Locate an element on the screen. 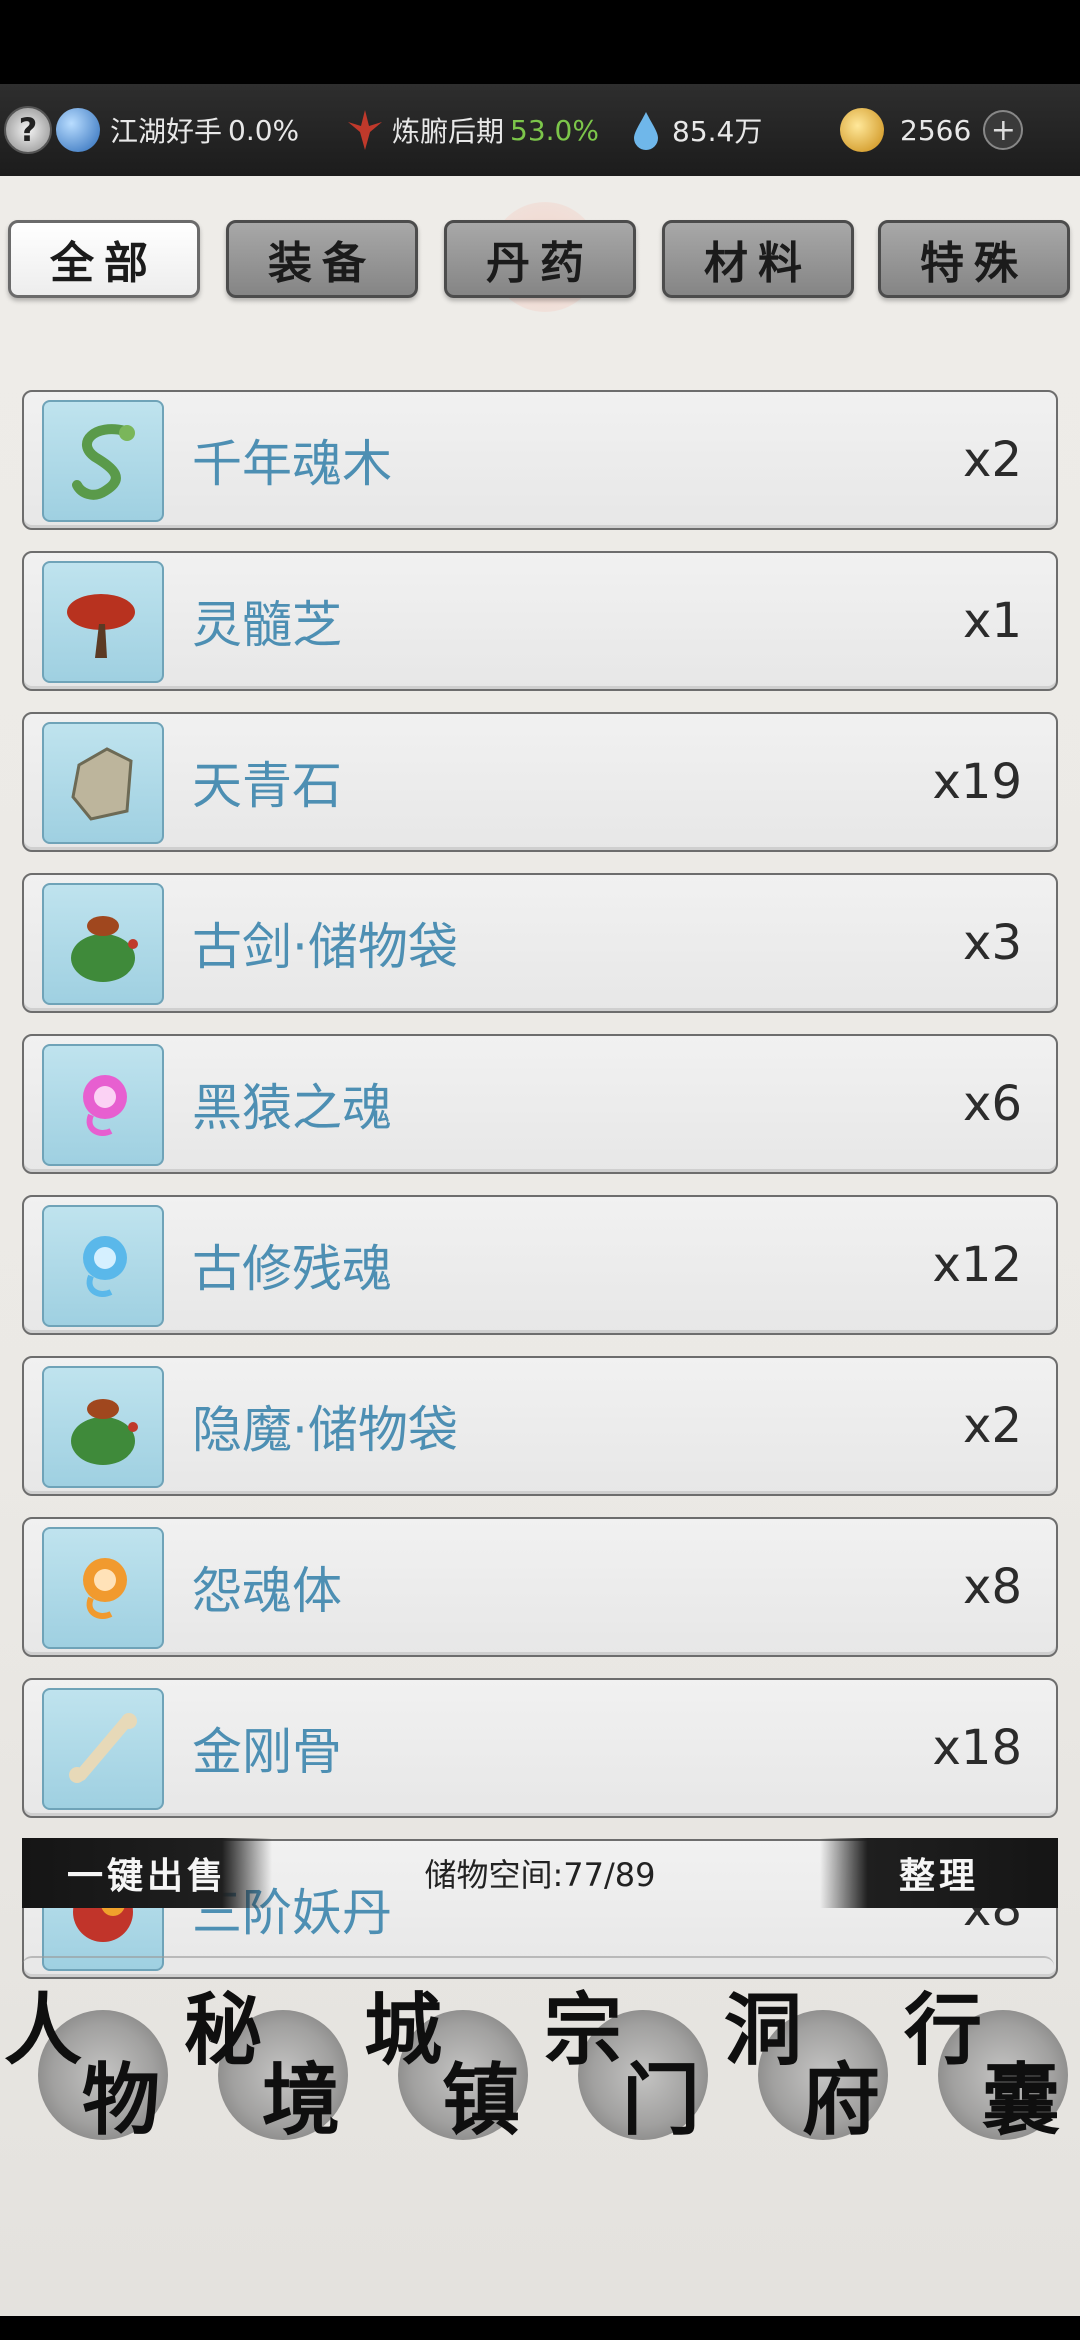 This screenshot has height=2340, width=1080. nav-label-2: 镇 is located at coordinates (481, 2100).